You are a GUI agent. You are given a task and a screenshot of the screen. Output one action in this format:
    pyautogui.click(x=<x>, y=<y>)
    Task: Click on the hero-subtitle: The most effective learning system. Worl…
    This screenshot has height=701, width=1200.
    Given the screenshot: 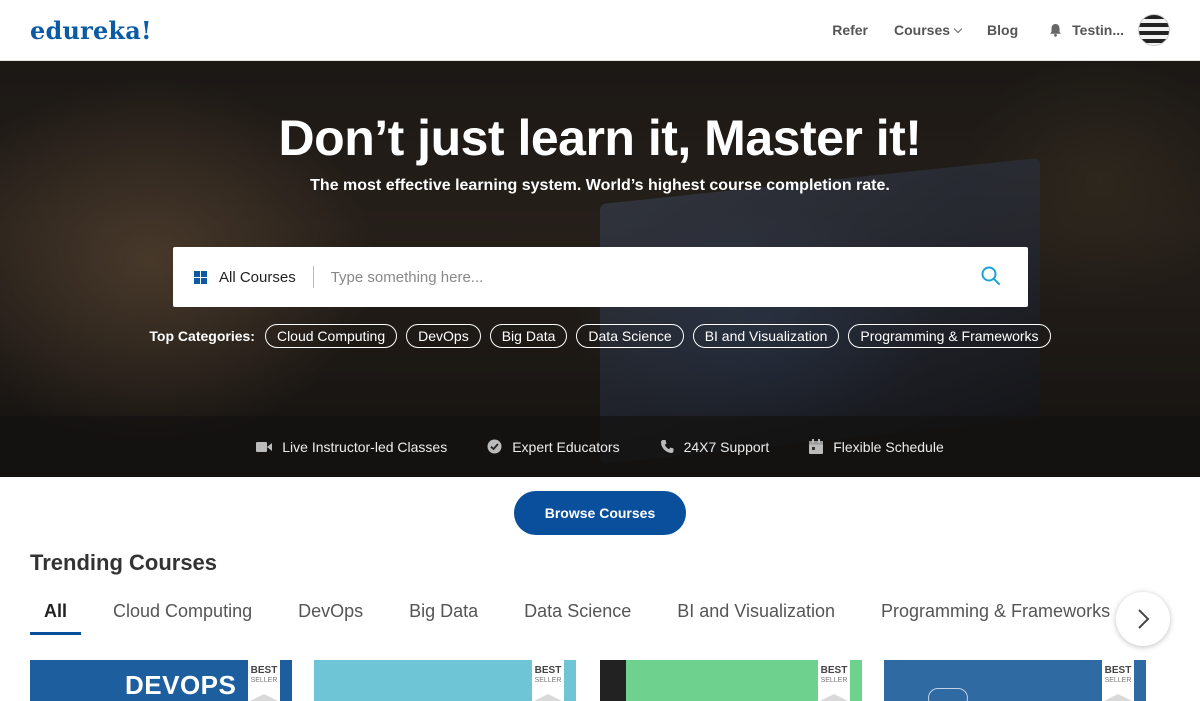 What is the action you would take?
    pyautogui.click(x=600, y=185)
    